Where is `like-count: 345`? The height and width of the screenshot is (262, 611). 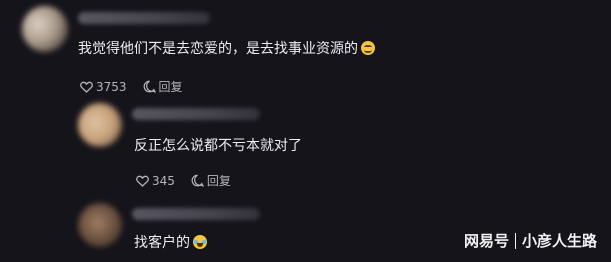 like-count: 345 is located at coordinates (163, 180).